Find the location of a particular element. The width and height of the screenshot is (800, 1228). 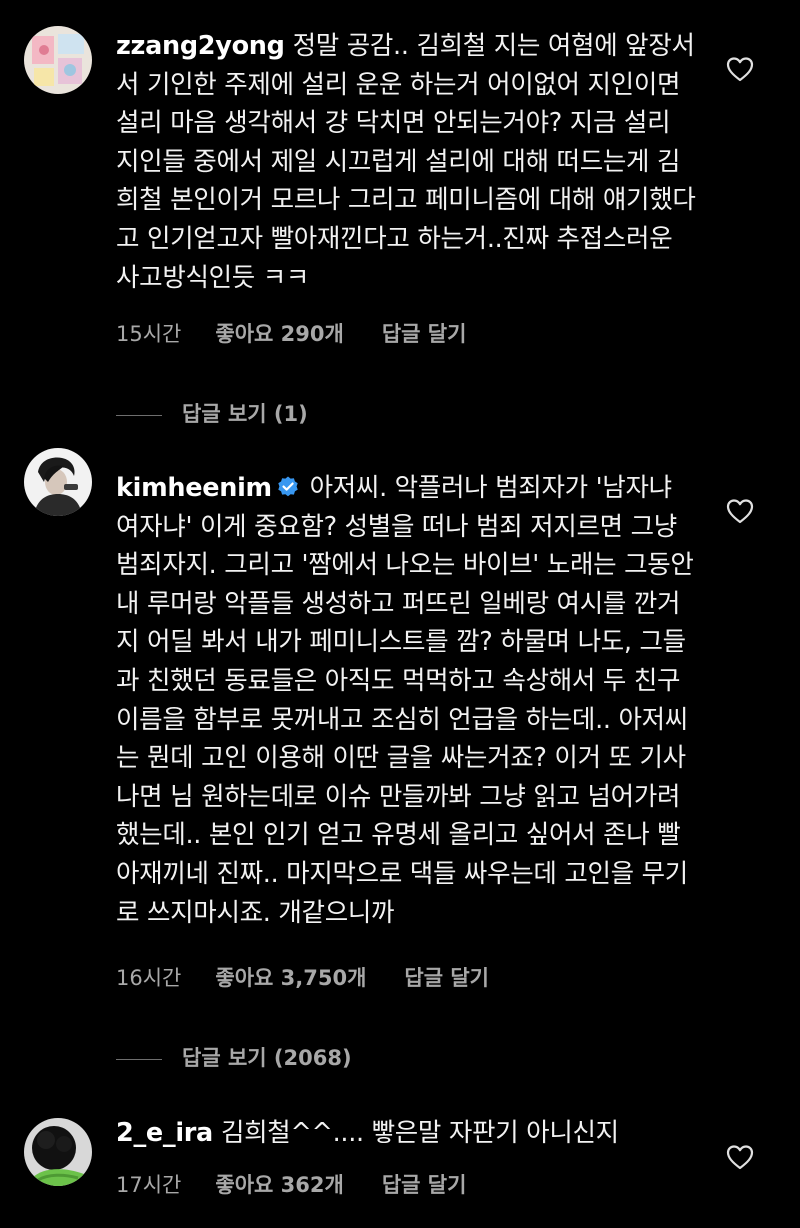

verified-badge-icon is located at coordinates (288, 487).